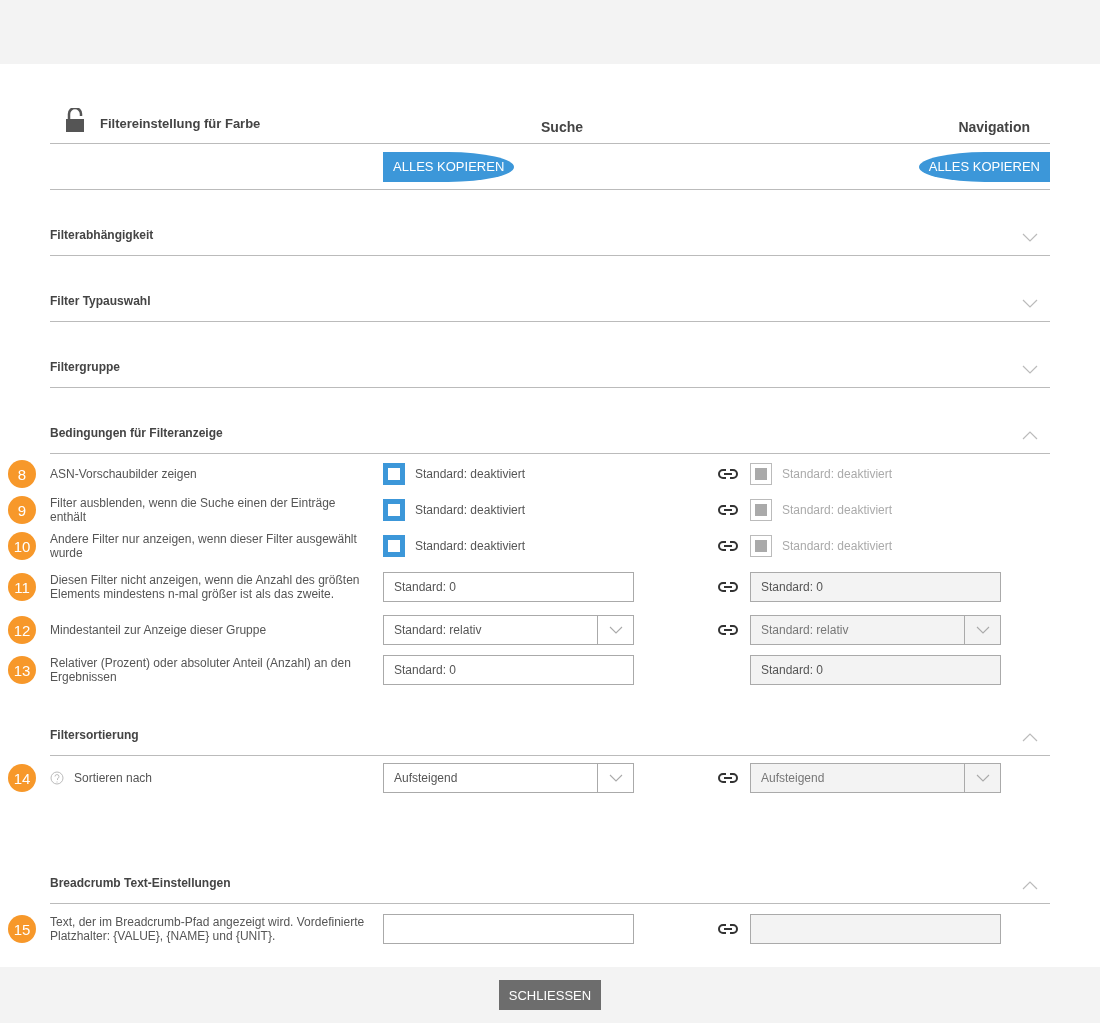 The width and height of the screenshot is (1100, 1023). What do you see at coordinates (205, 587) in the screenshot?
I see `setting-label: Diesen Filter nicht anzeigen, wenn die Anzahl des größten Elements mindestens n-mal größer ist als das zweite.` at bounding box center [205, 587].